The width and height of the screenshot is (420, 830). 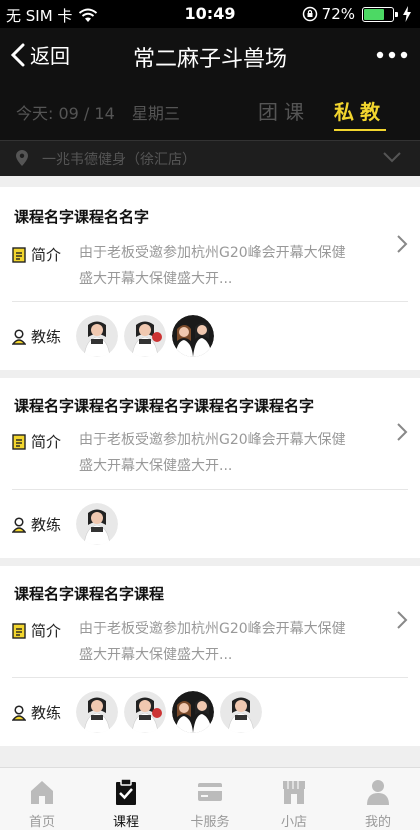 What do you see at coordinates (338, 14) in the screenshot?
I see `battery-percent: 72%` at bounding box center [338, 14].